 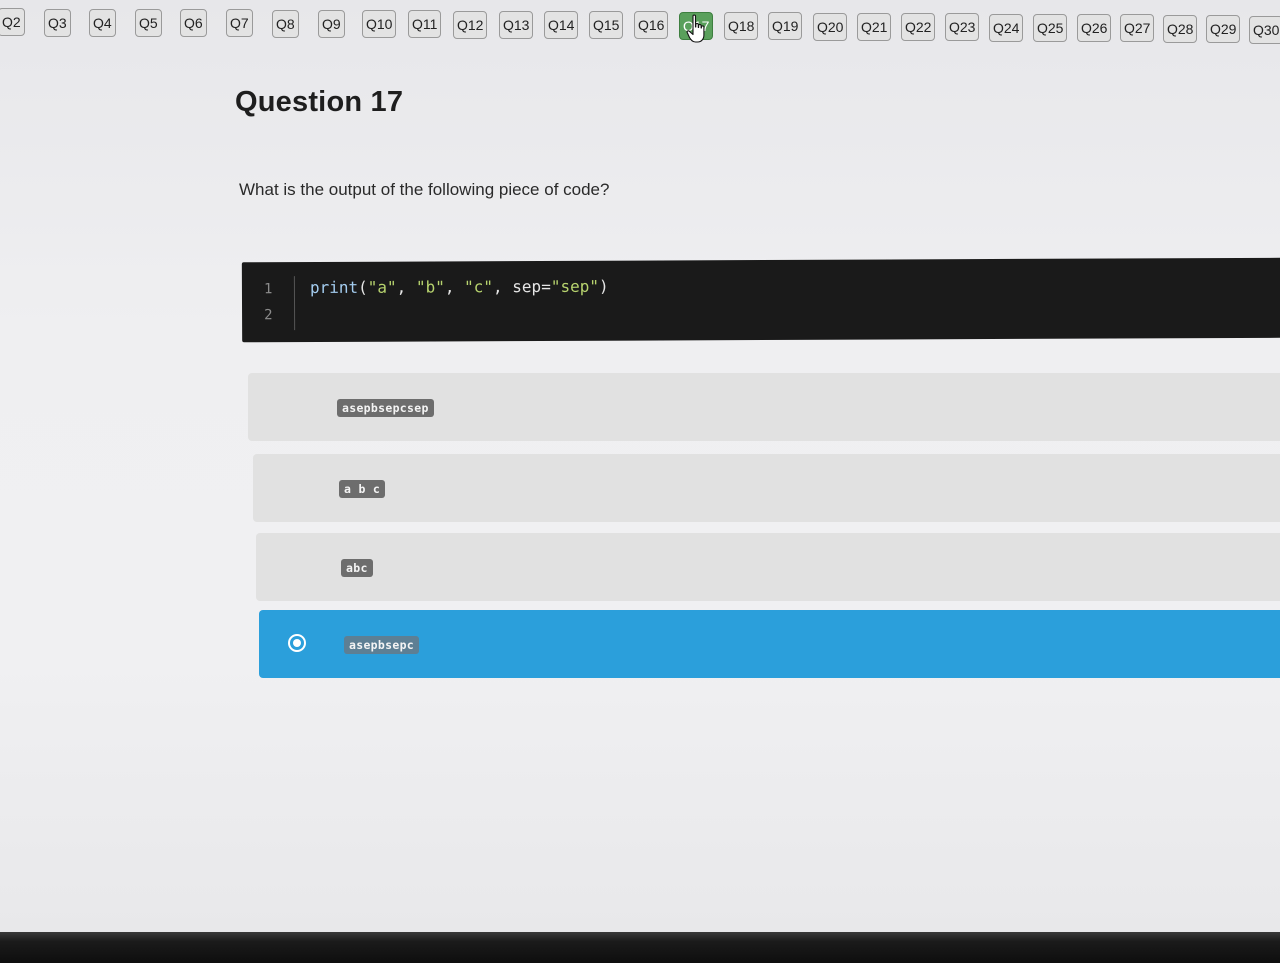 I want to click on nav-q29: Q29, so click(x=1223, y=29).